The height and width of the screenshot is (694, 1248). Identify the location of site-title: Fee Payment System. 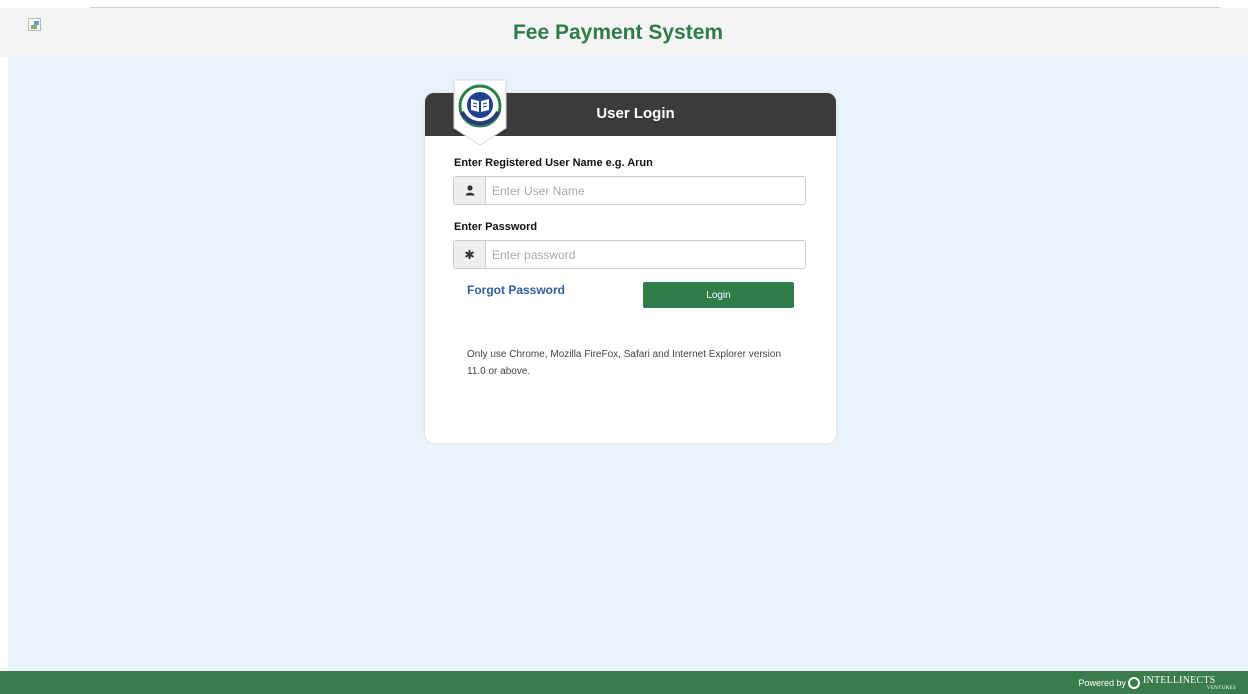
(618, 32).